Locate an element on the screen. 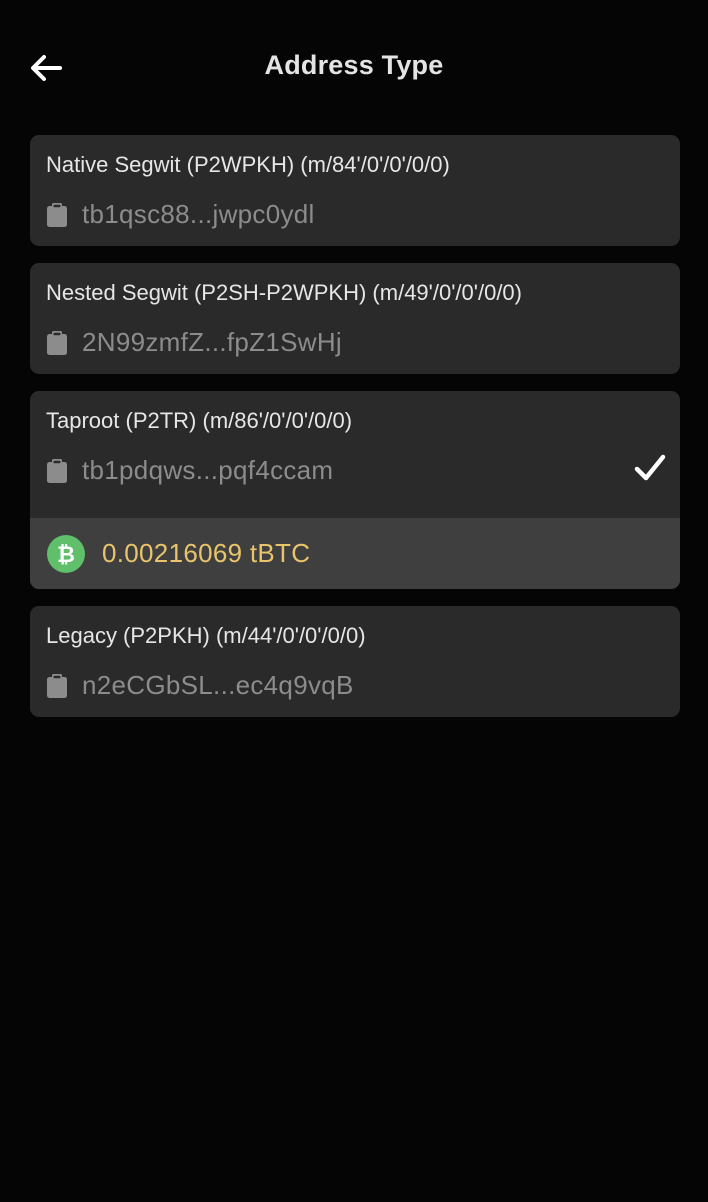 The width and height of the screenshot is (708, 1202). header: Address Type is located at coordinates (354, 68).